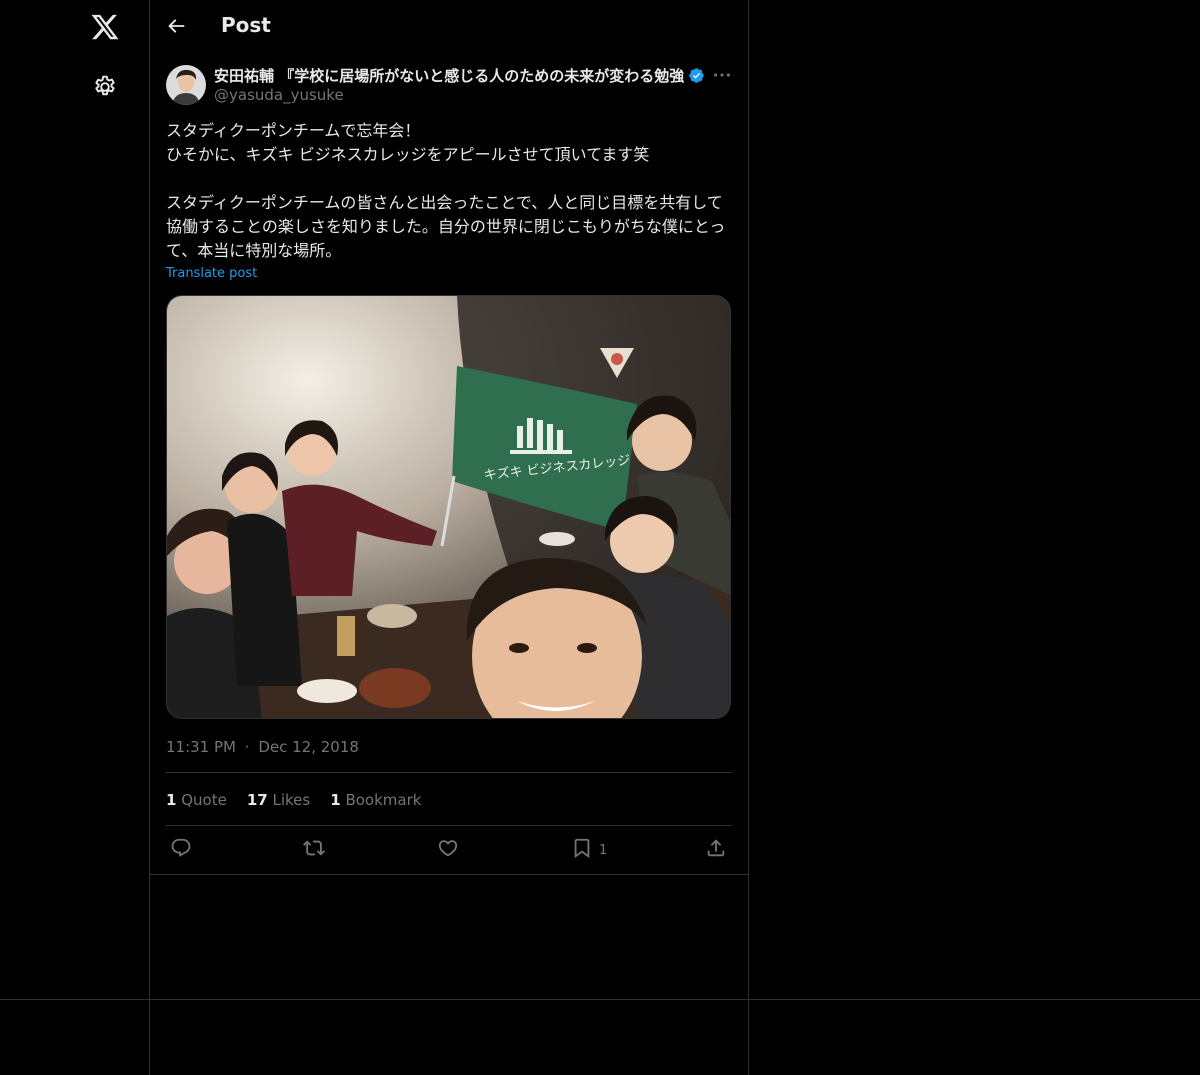 This screenshot has height=1075, width=1200. I want to click on more-horizontal-icon, so click(722, 75).